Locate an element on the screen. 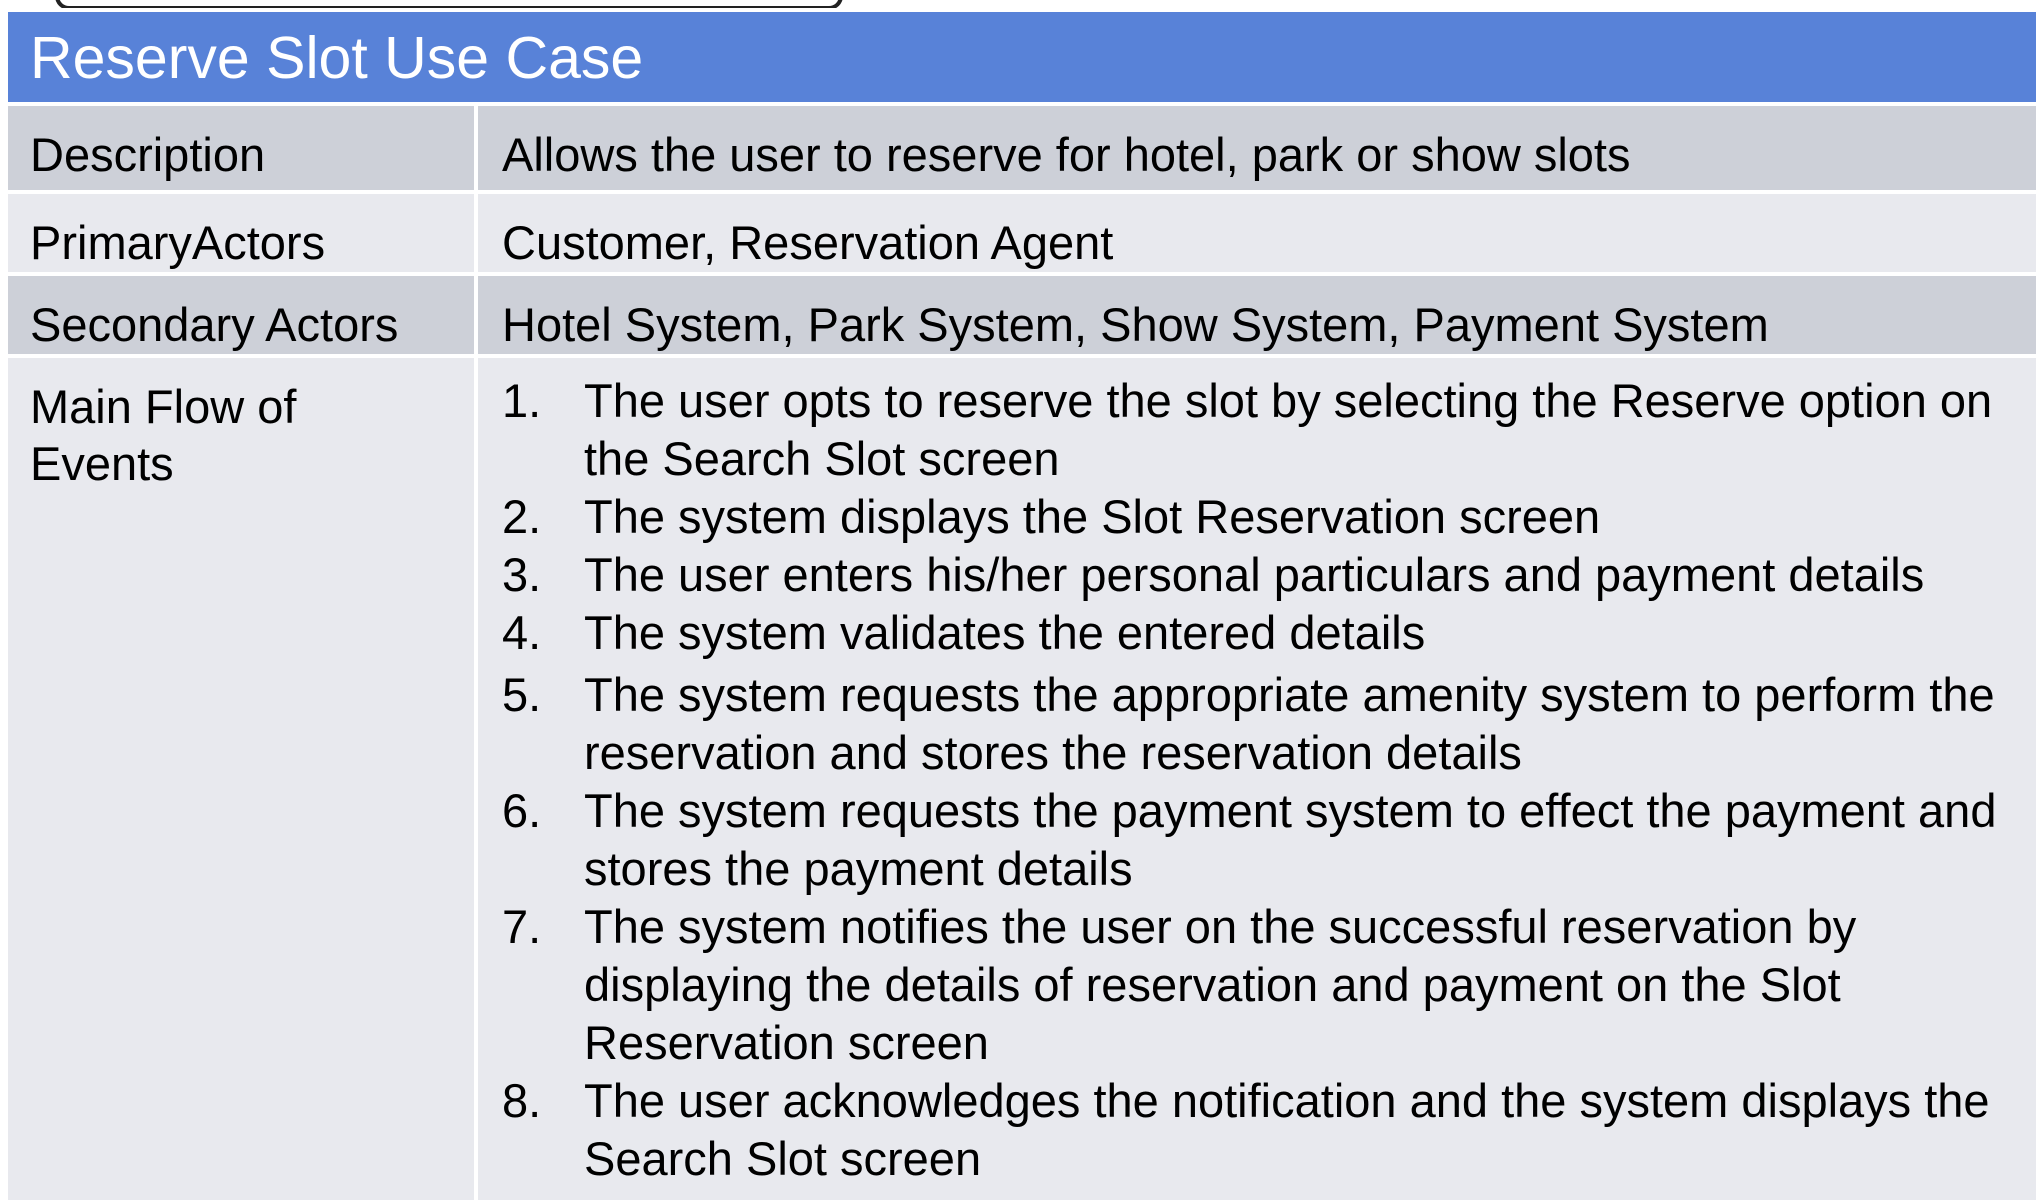  row-label: PrimaryActors is located at coordinates (241, 233).